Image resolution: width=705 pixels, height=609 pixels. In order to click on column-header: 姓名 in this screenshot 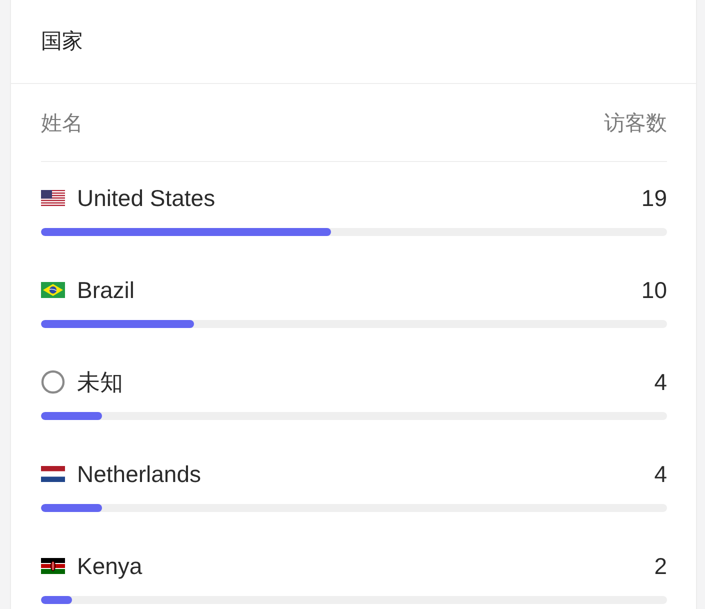, I will do `click(62, 123)`.